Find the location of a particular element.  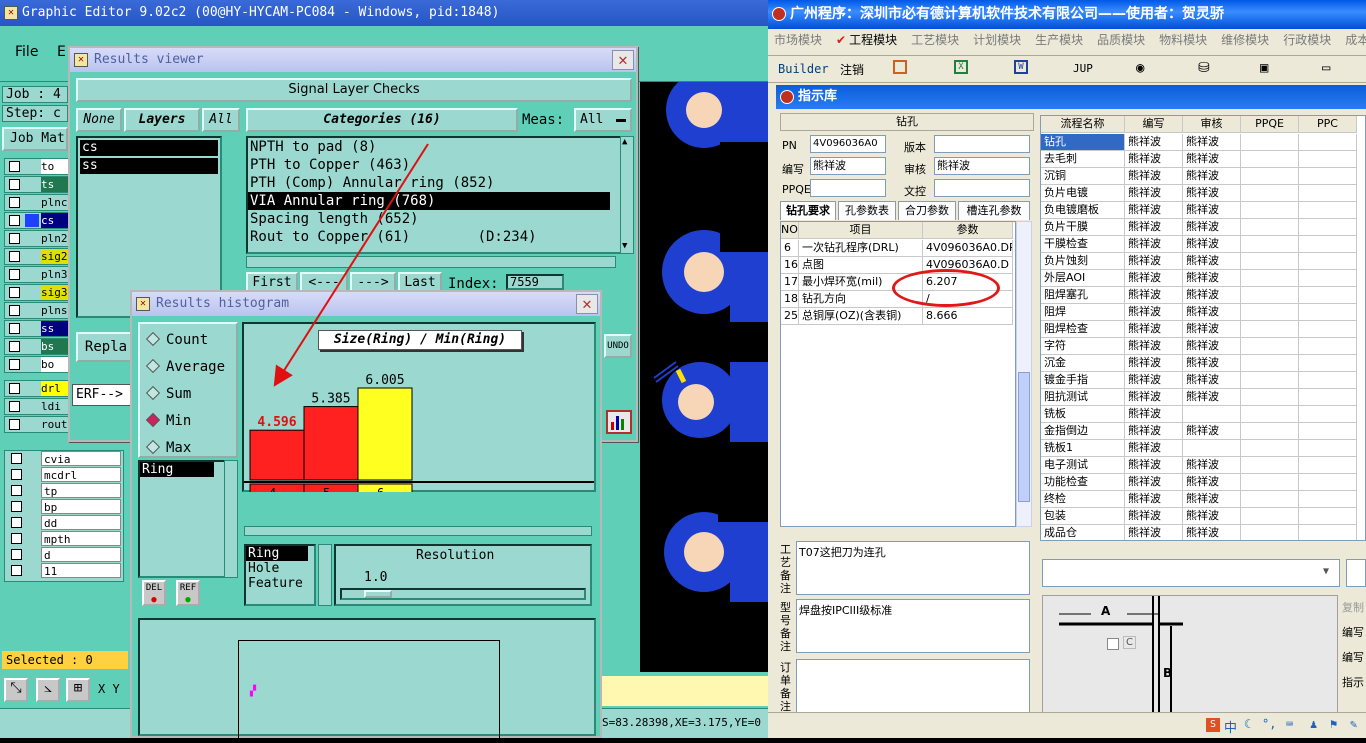

misc-layer-row: dd is located at coordinates (64, 523).